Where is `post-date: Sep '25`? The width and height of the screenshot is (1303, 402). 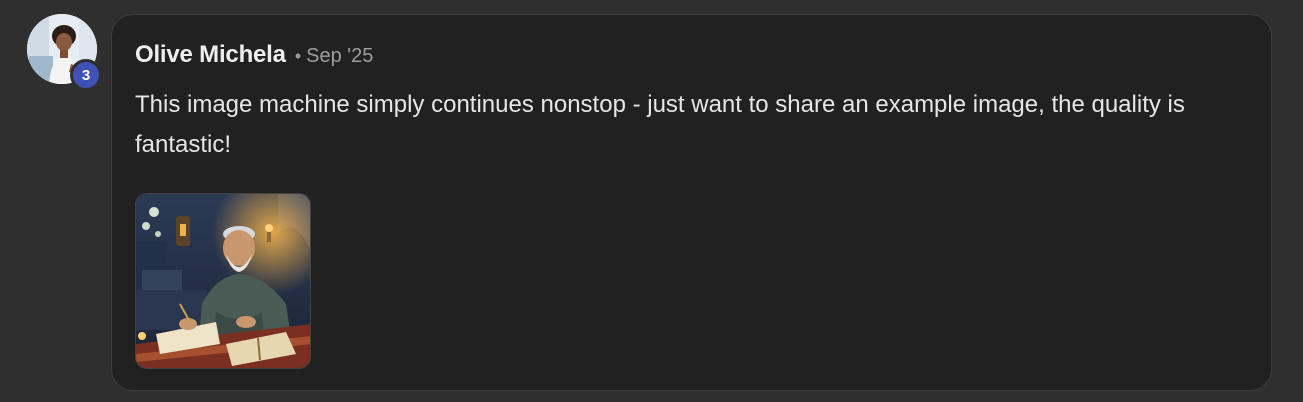 post-date: Sep '25 is located at coordinates (339, 56).